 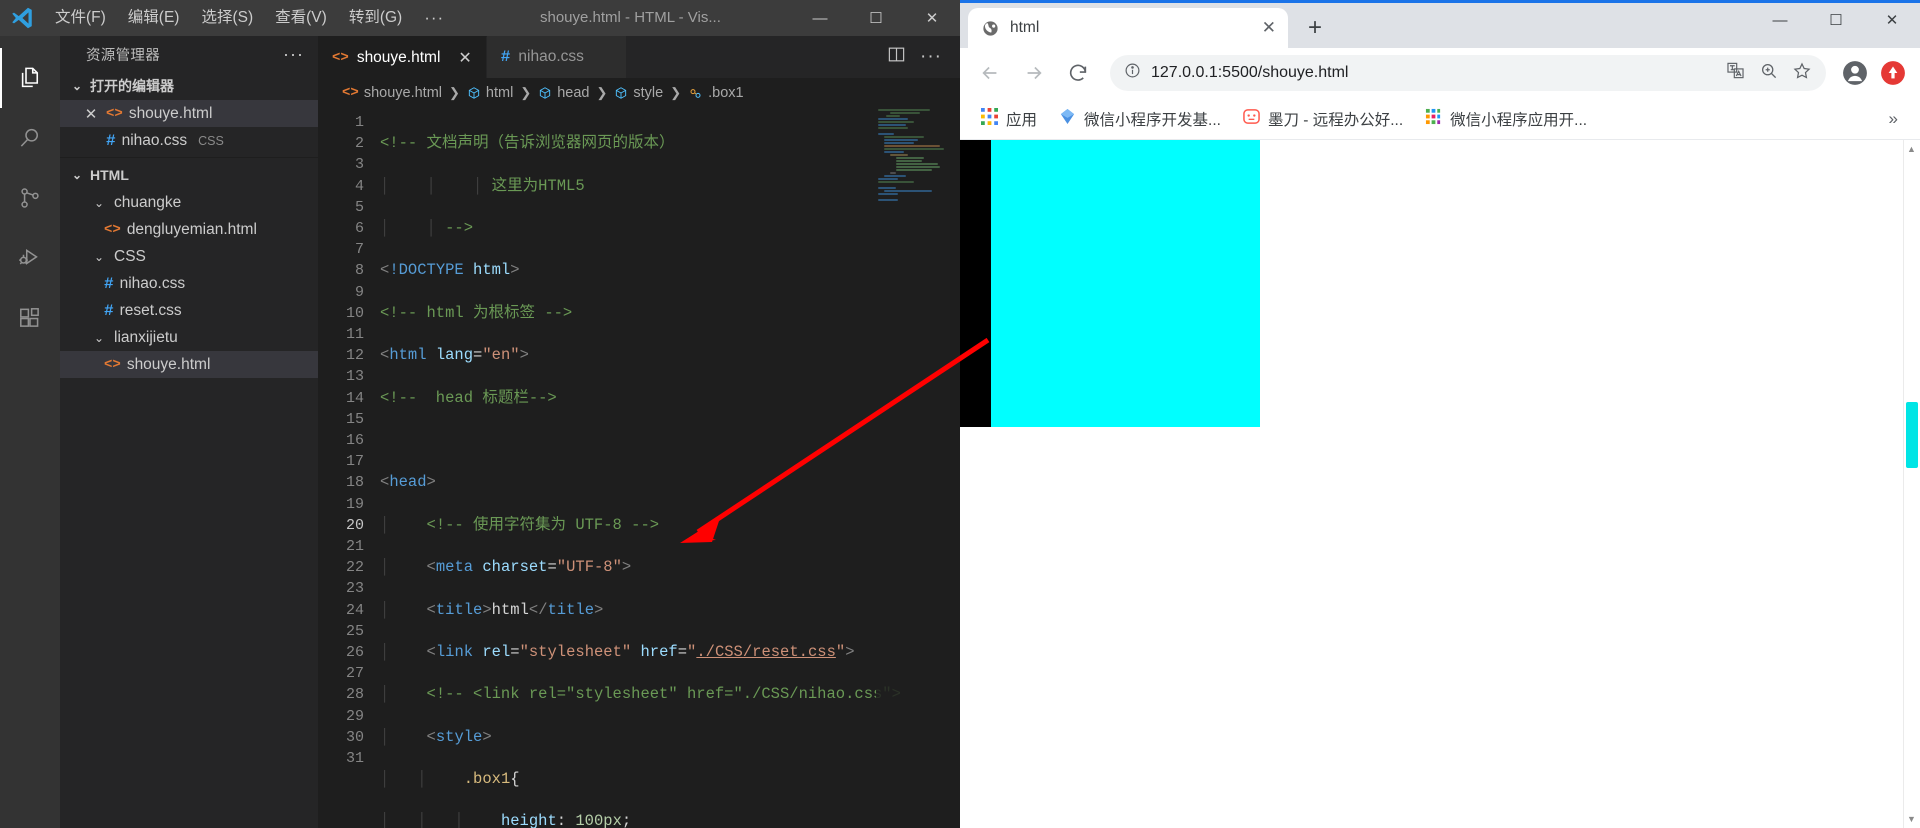 I want to click on chrome-toolbar: 127.0.0.1:5500/shouye.html, so click(x=1440, y=73).